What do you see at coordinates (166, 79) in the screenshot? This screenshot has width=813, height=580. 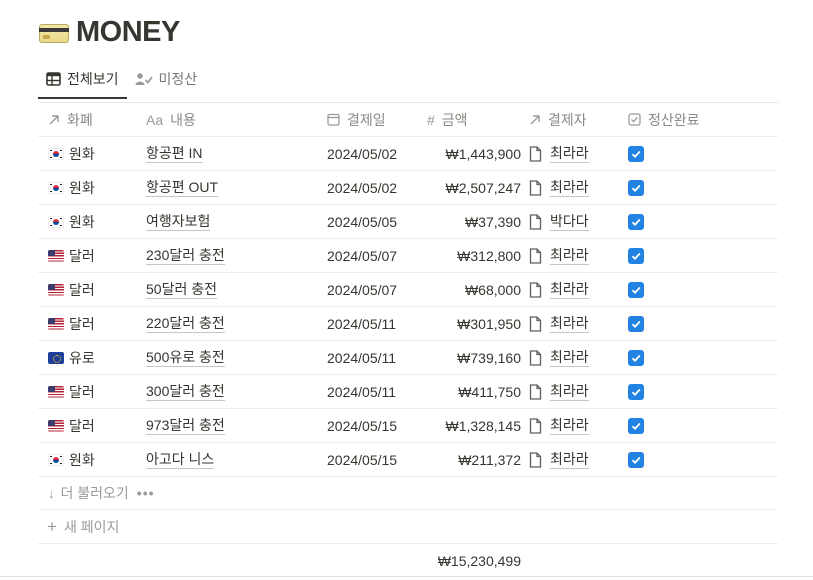 I see `tab-unsettled: 미정산` at bounding box center [166, 79].